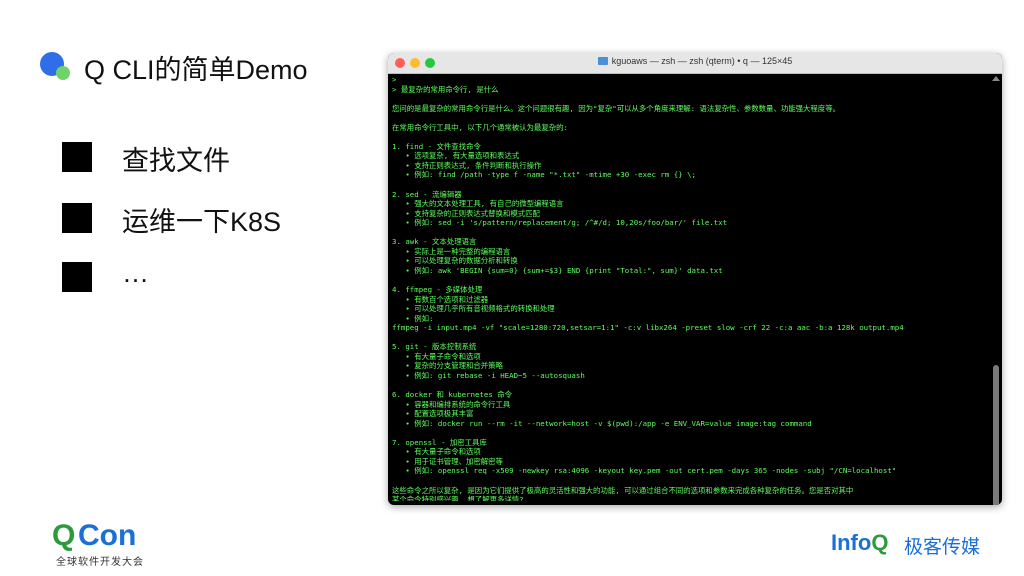 The height and width of the screenshot is (576, 1024). What do you see at coordinates (851, 542) in the screenshot?
I see `infoq-logo-info: Info` at bounding box center [851, 542].